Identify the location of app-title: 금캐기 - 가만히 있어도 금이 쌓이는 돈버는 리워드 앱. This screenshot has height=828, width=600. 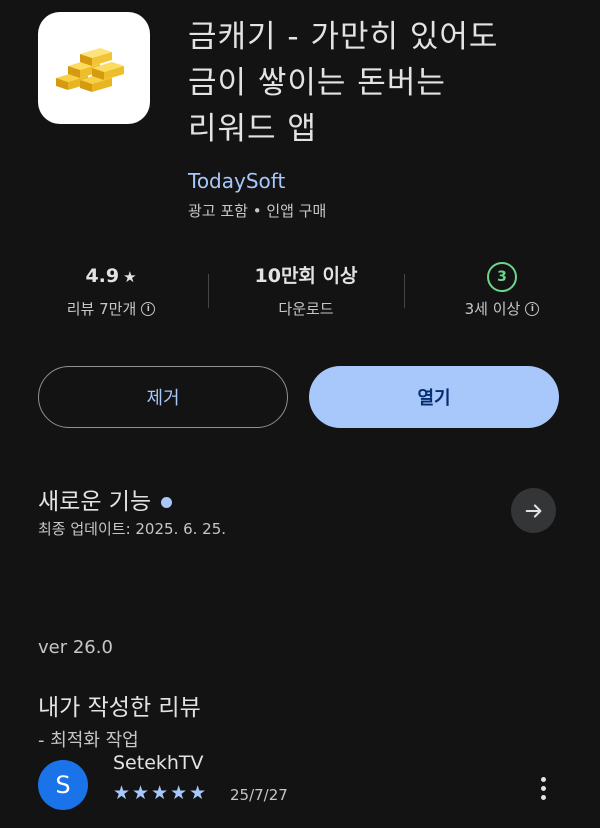
(388, 83).